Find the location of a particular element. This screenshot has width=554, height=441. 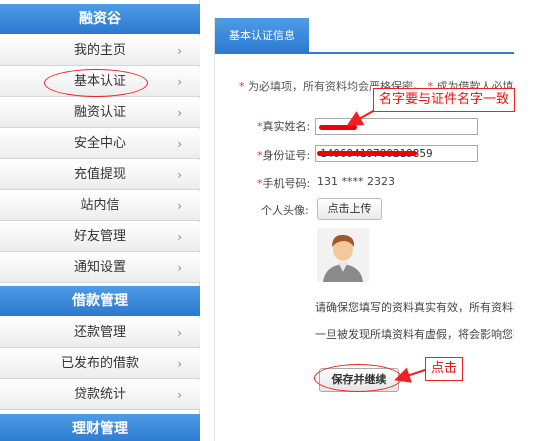

sidebar-item-label: 融资认证 is located at coordinates (99, 112).